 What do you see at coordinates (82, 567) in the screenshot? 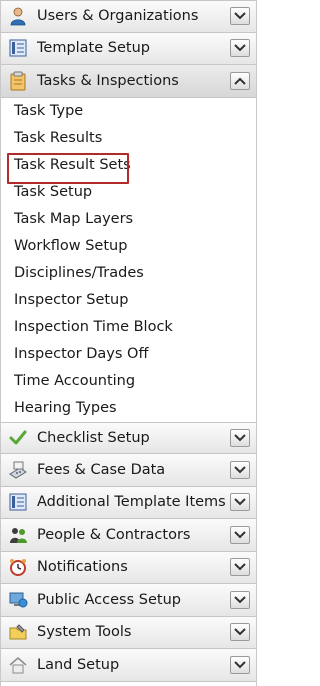
I see `section-label: Notifications` at bounding box center [82, 567].